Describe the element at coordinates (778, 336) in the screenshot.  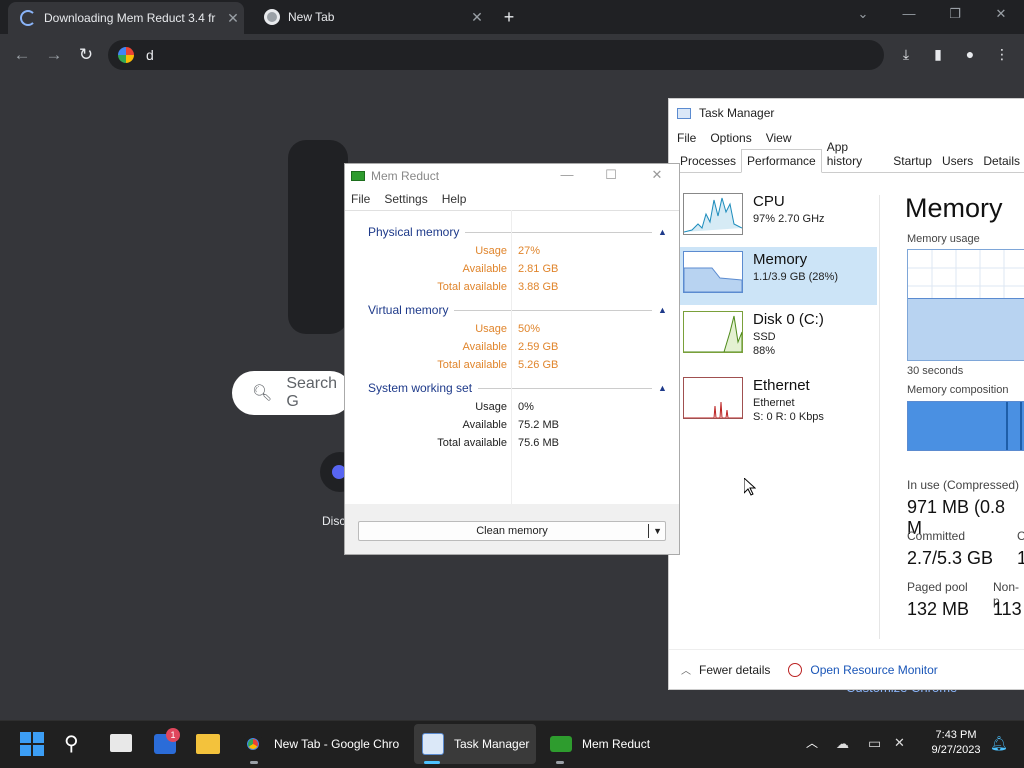
I see `sidebar-item-disk: Disk 0 (C:) SSD 88%` at that location.